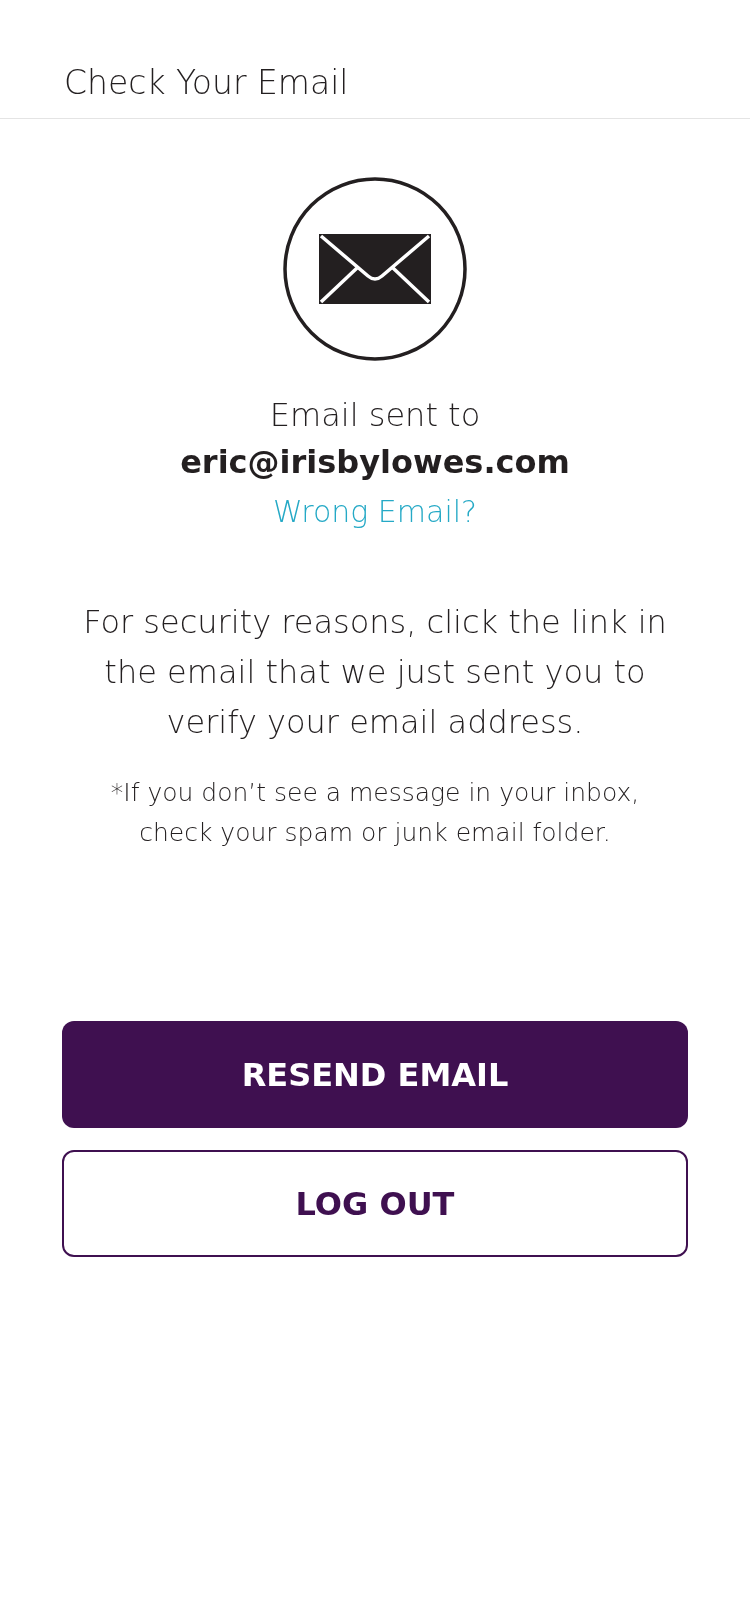 The height and width of the screenshot is (1624, 750). What do you see at coordinates (375, 672) in the screenshot?
I see `instructions-text: For security reasons, click the link in the email that we just sent you to verify your email address.` at bounding box center [375, 672].